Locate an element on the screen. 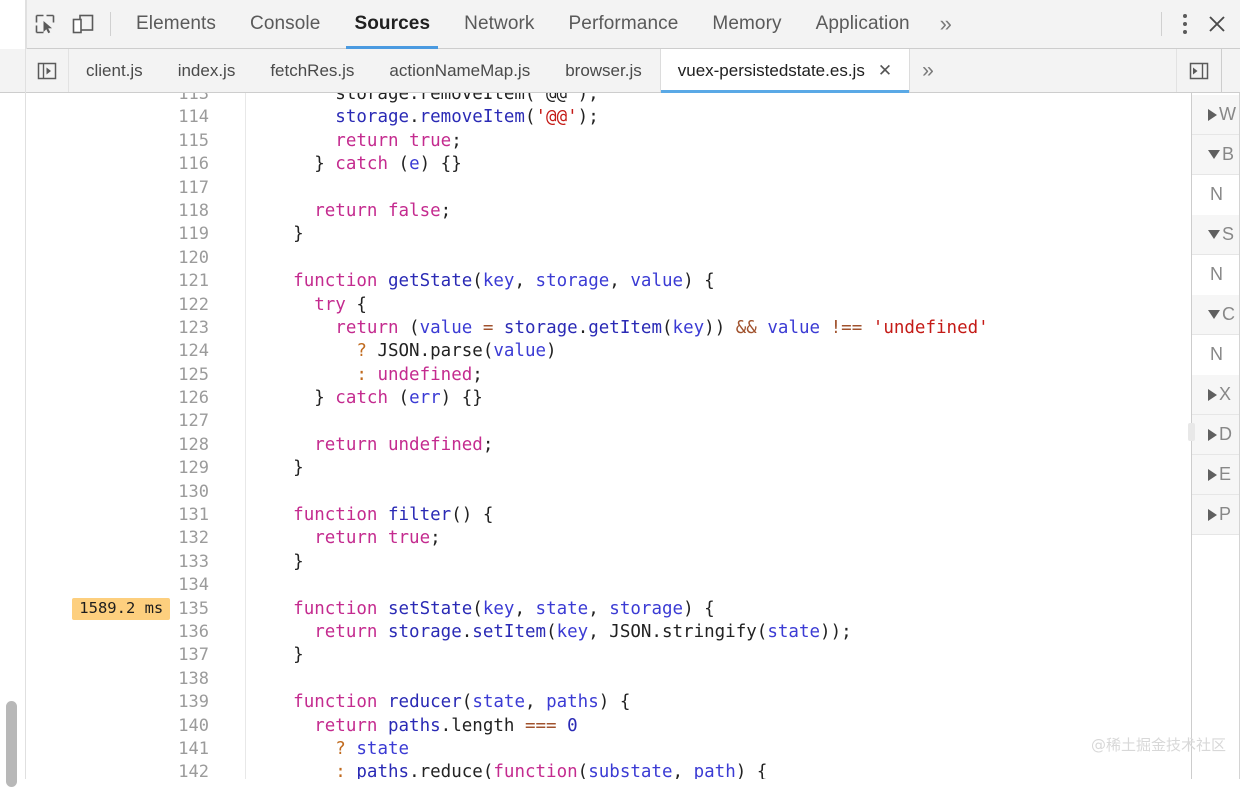 The height and width of the screenshot is (787, 1240). vertical-scrollbar-thumb is located at coordinates (11, 744).